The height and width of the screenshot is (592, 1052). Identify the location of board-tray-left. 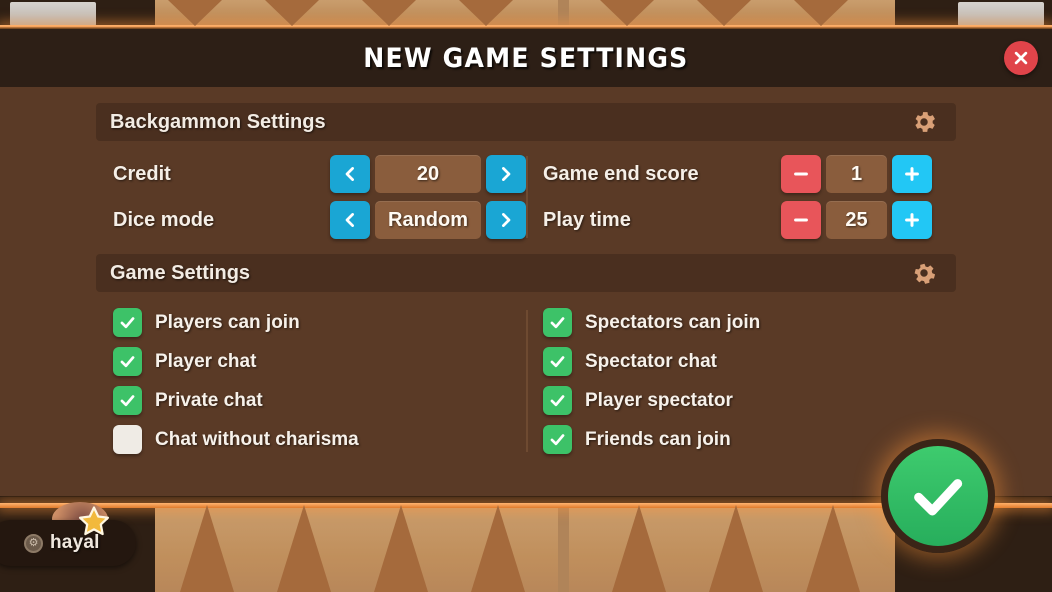
(53, 14).